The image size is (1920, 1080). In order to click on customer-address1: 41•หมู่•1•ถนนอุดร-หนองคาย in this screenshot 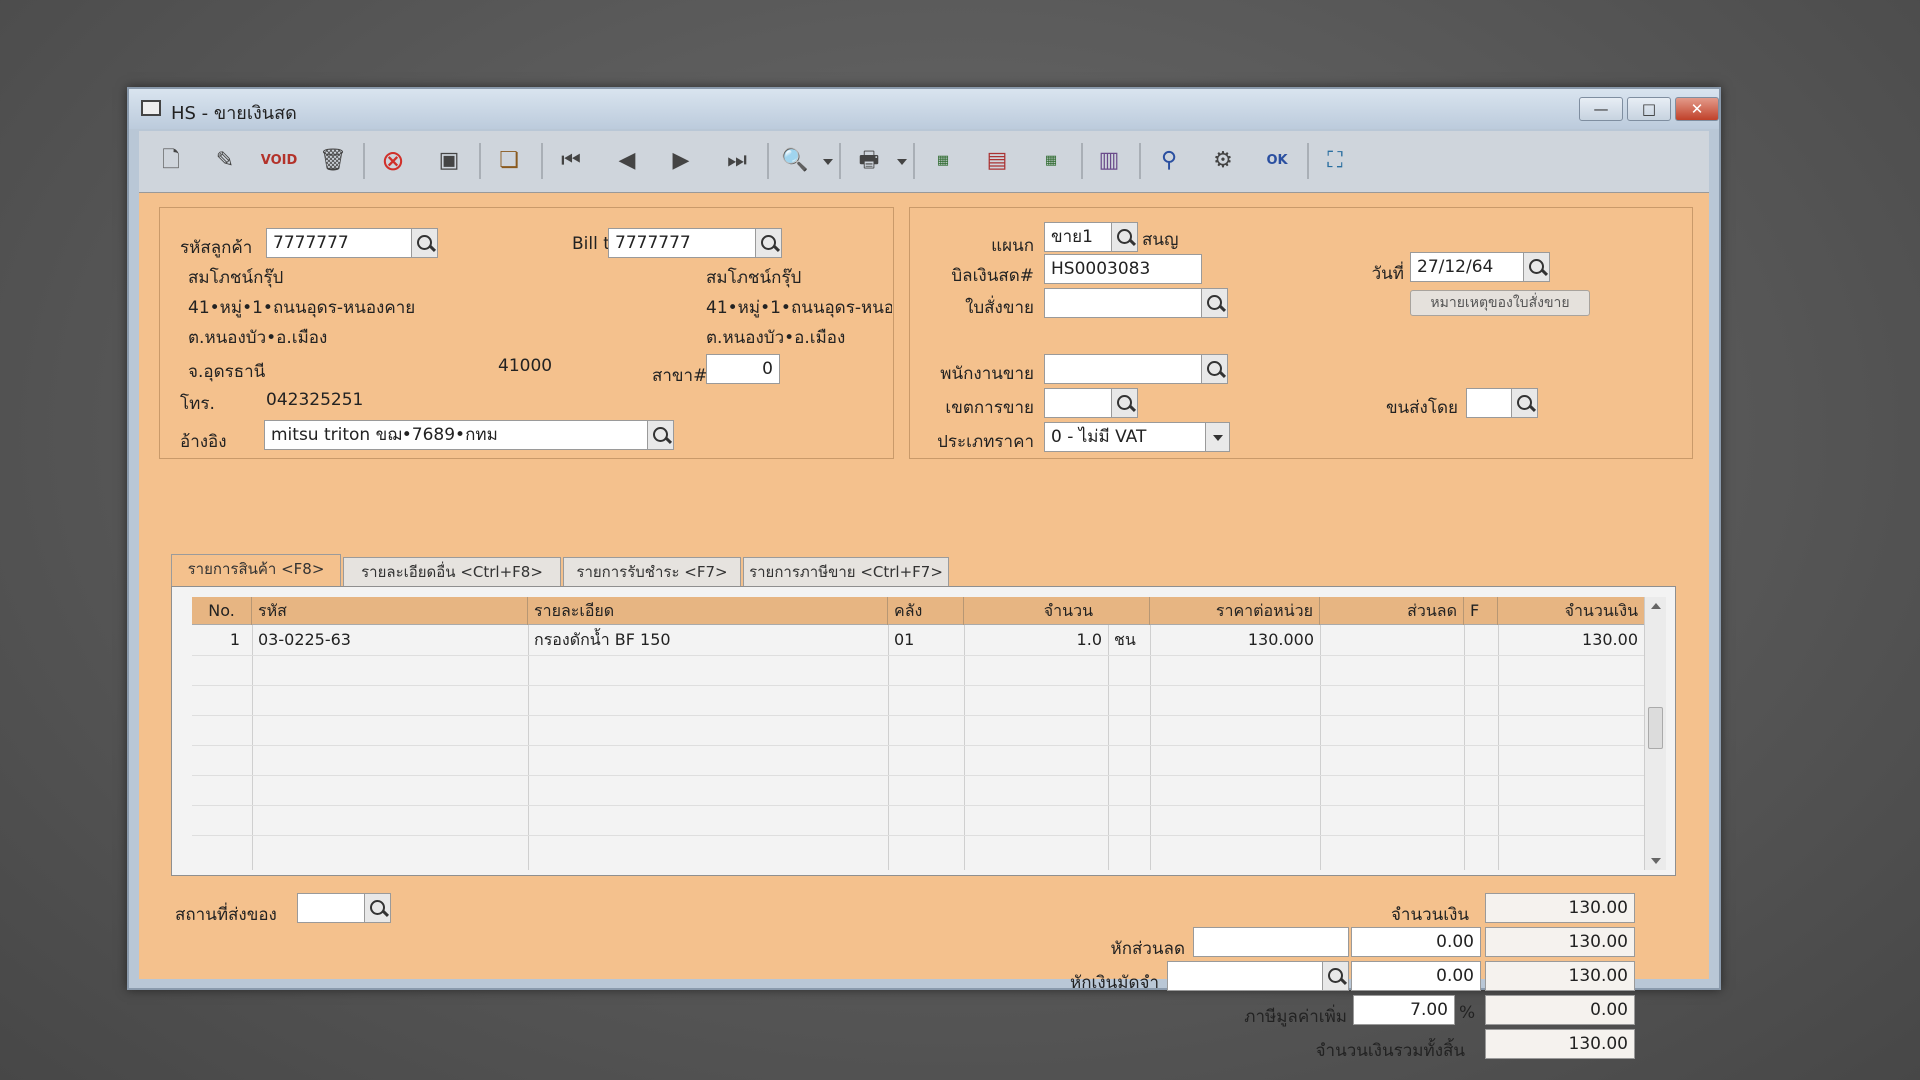, I will do `click(302, 308)`.